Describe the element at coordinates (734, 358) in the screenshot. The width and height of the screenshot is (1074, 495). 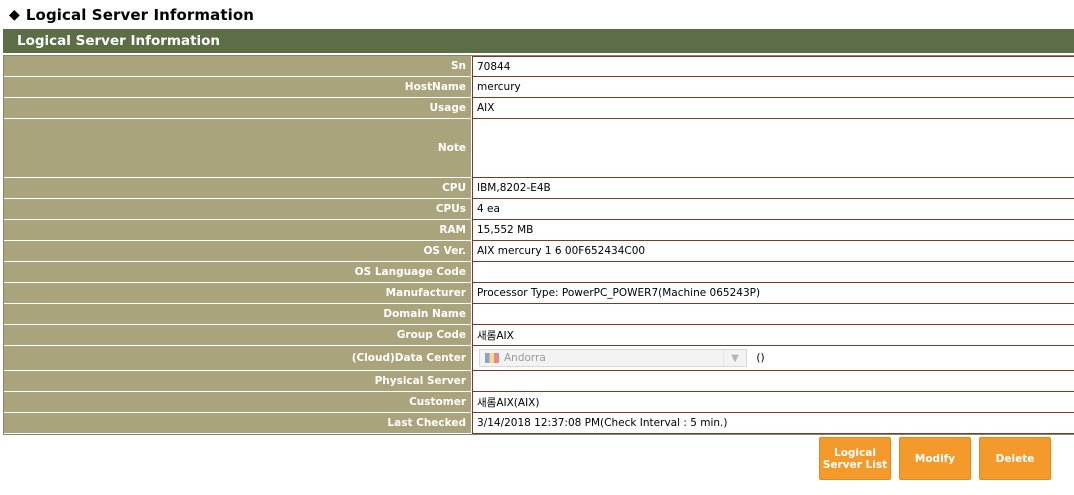
I see `chevron-down-icon: ▼` at that location.